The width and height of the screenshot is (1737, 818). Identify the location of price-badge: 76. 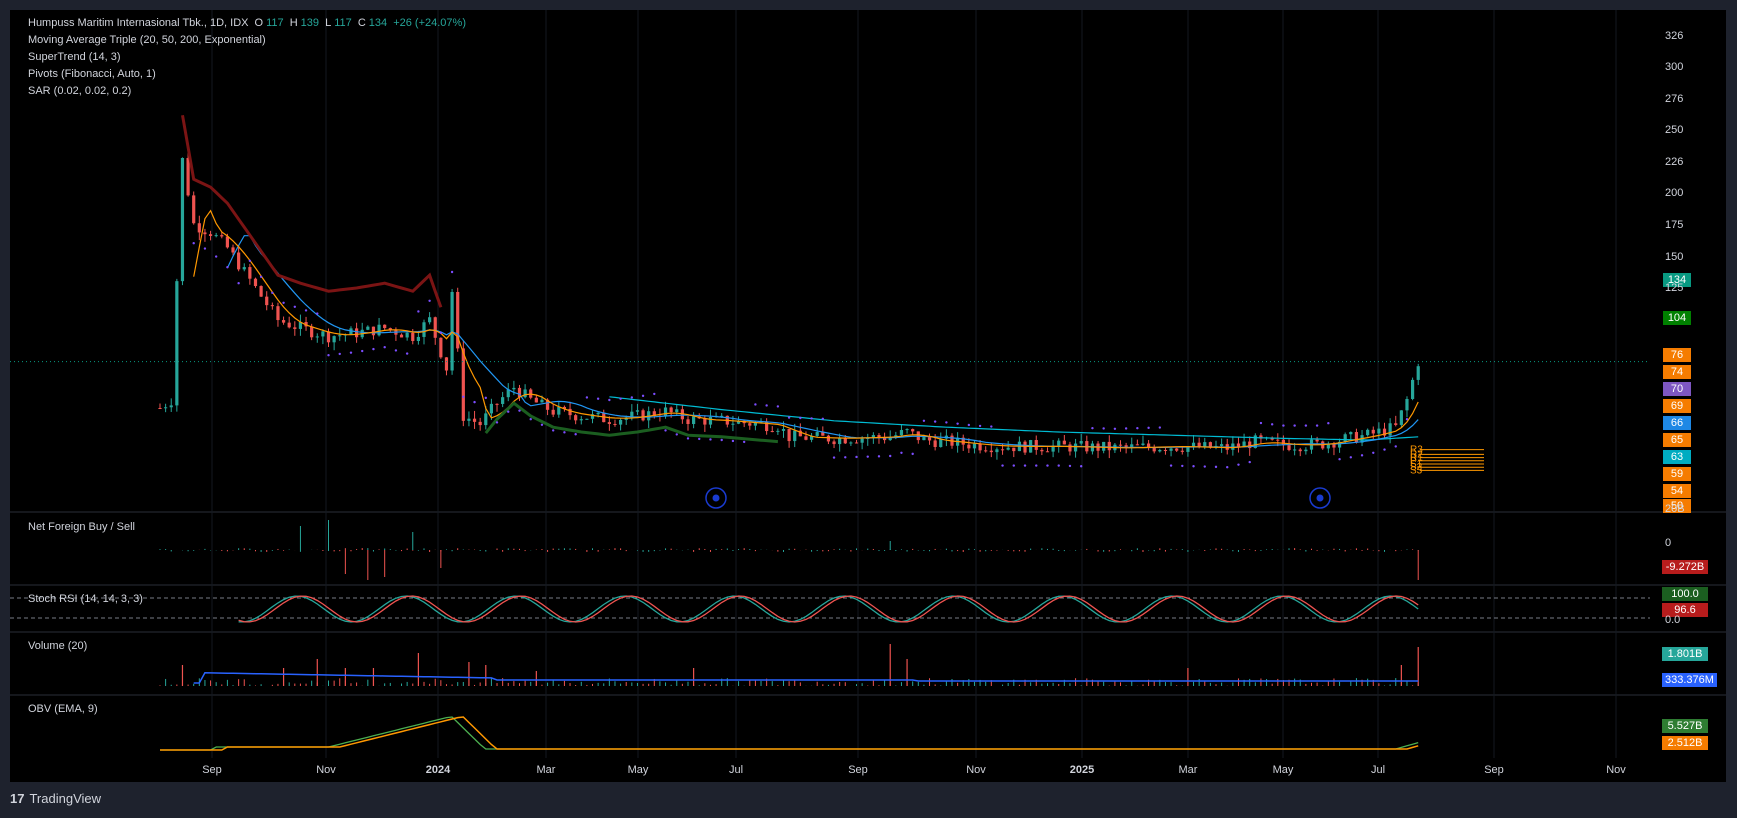
(1677, 355).